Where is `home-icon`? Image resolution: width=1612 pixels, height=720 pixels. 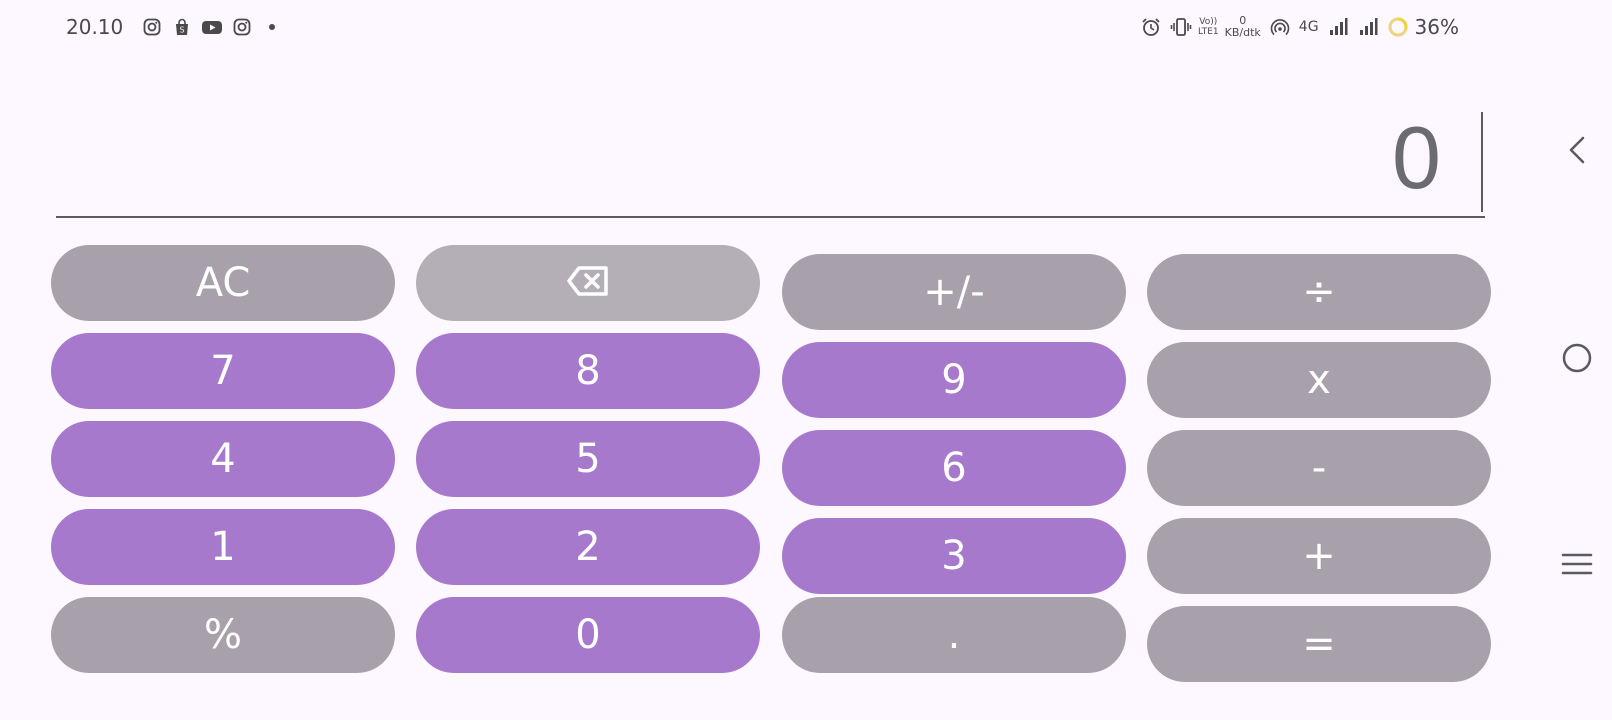 home-icon is located at coordinates (1577, 360).